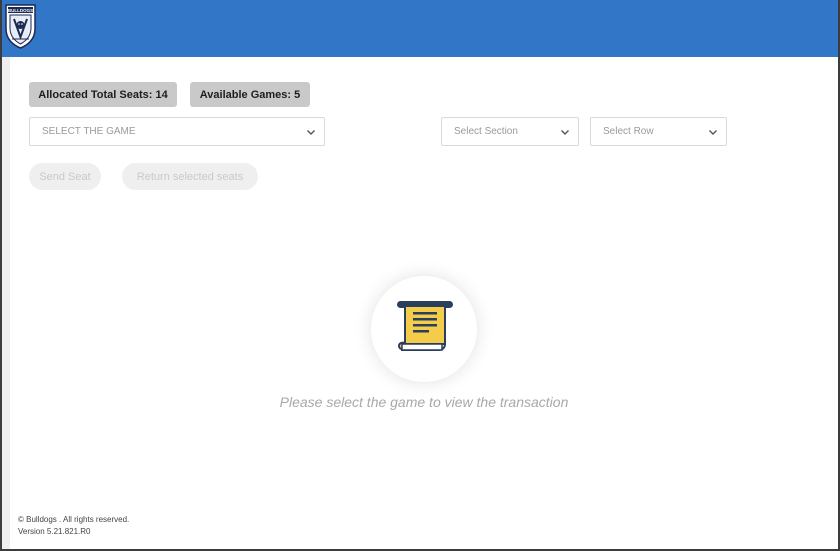 This screenshot has width=840, height=551. Describe the element at coordinates (20, 10) in the screenshot. I see `logo-text: BULLDOGS` at that location.